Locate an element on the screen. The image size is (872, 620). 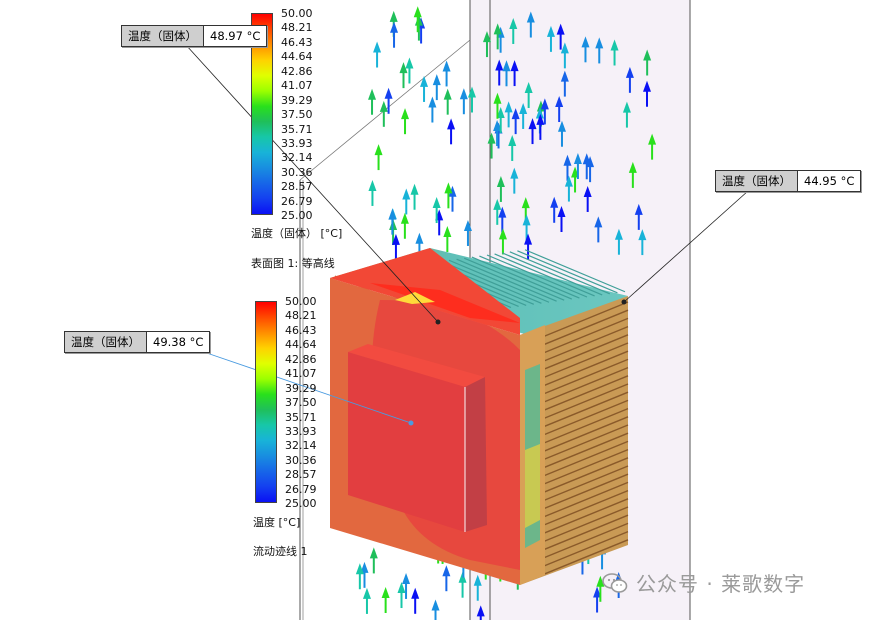
probe-label-2: 温度（固体） 49.38 °C is located at coordinates (137, 342).